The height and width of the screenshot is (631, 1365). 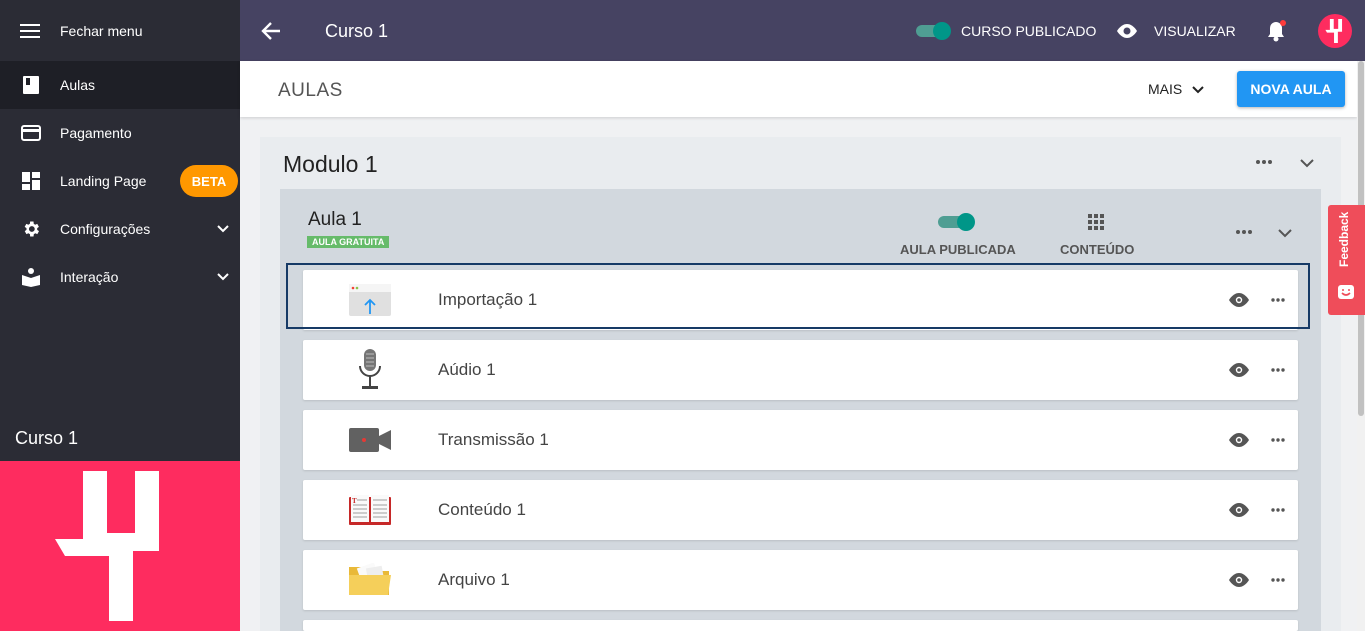 I want to click on content-item-arquivo: Arquivo 1, so click(x=800, y=580).